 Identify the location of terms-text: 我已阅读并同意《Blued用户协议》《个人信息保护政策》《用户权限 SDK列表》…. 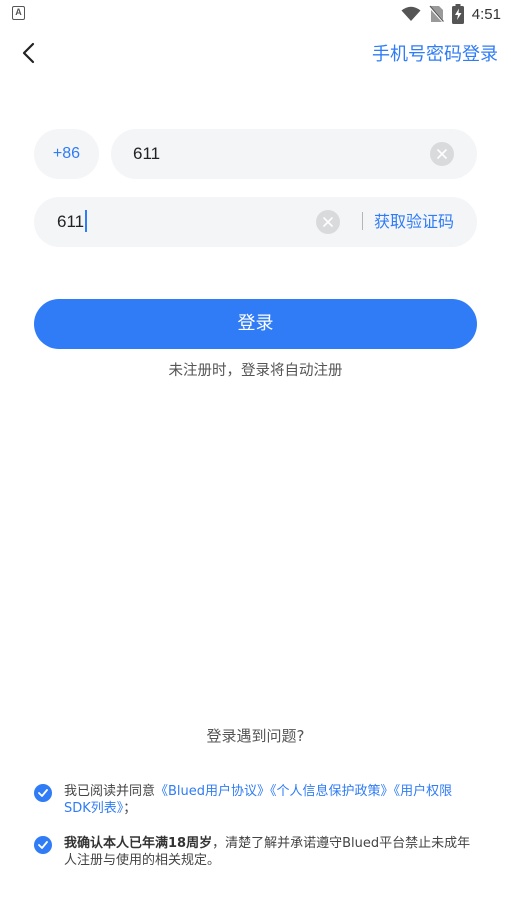
(270, 800).